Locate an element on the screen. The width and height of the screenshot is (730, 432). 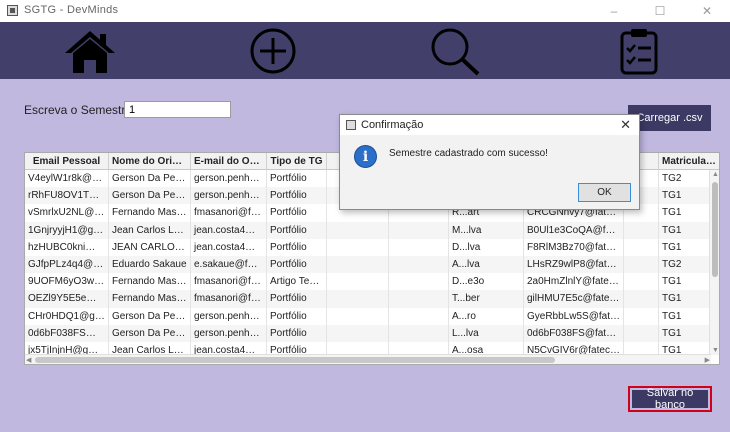
save-button-highlight: Salvar no banco is located at coordinates (670, 399).